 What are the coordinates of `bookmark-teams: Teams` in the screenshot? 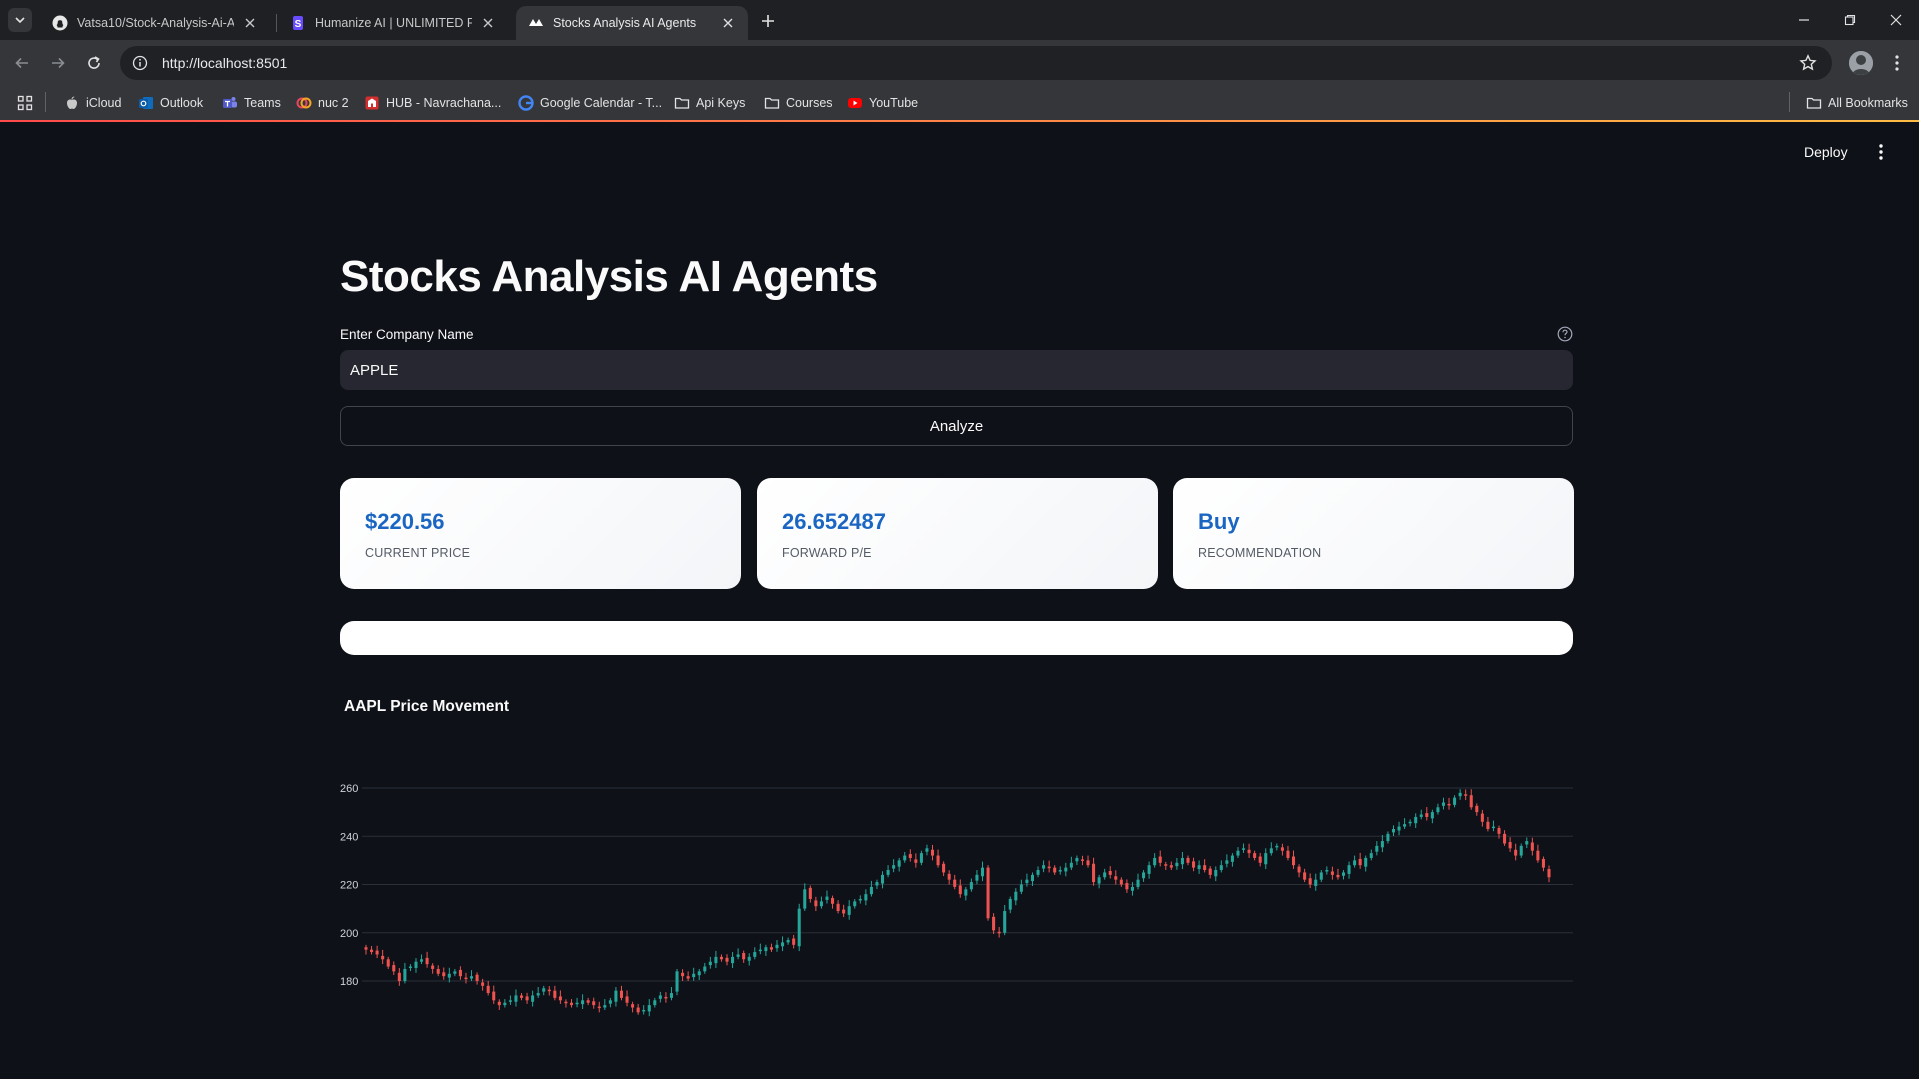 It's located at (251, 103).